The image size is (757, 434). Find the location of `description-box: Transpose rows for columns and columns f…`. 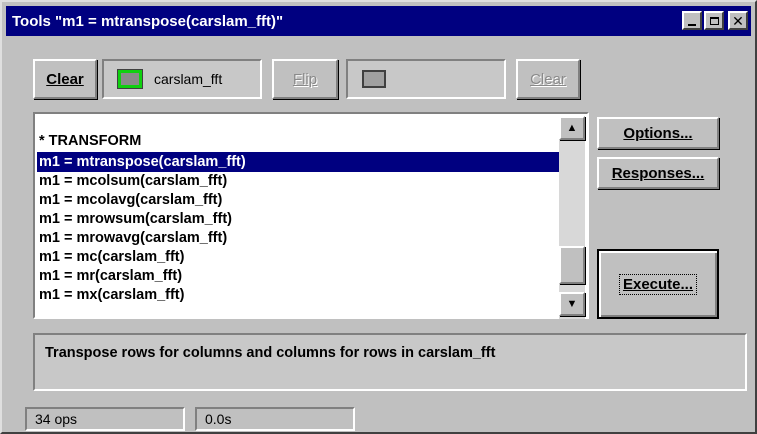

description-box: Transpose rows for columns and columns f… is located at coordinates (390, 362).